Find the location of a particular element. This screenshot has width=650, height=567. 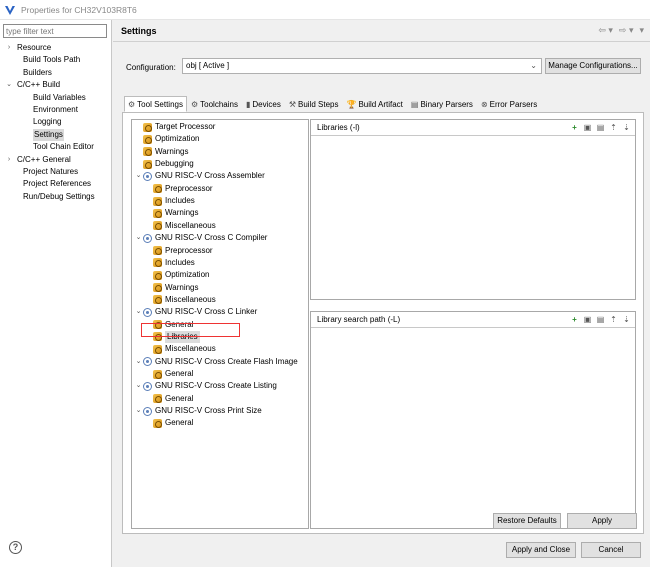

nav-item: › Resource is located at coordinates (56, 48).